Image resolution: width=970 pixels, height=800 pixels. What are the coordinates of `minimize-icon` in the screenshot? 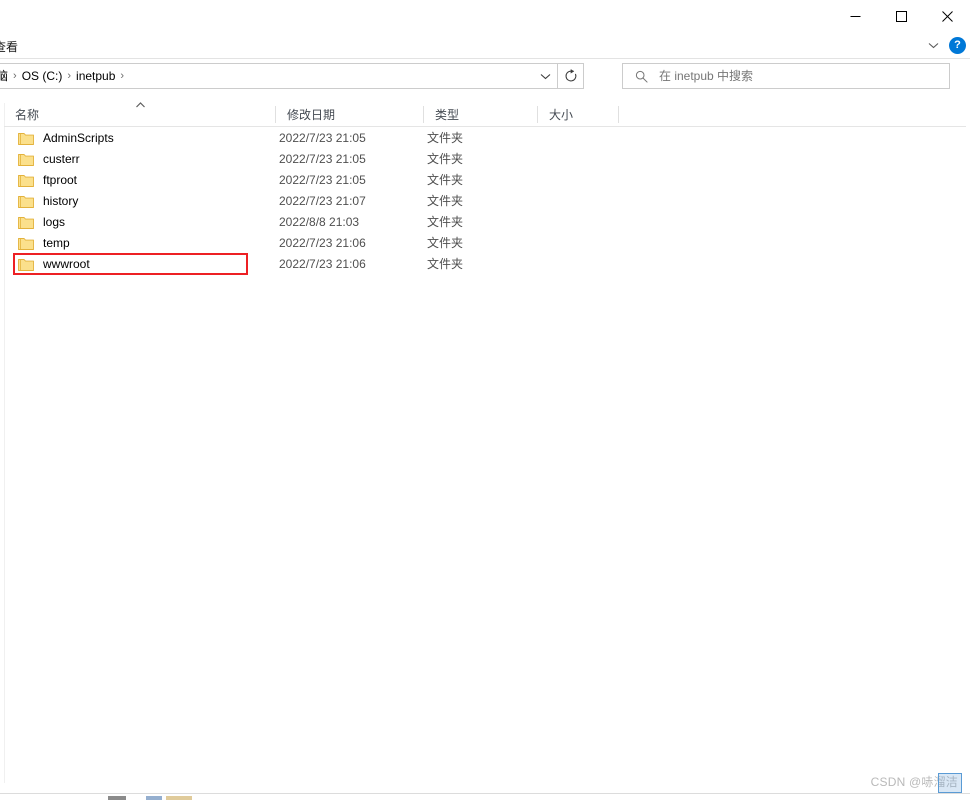 It's located at (855, 16).